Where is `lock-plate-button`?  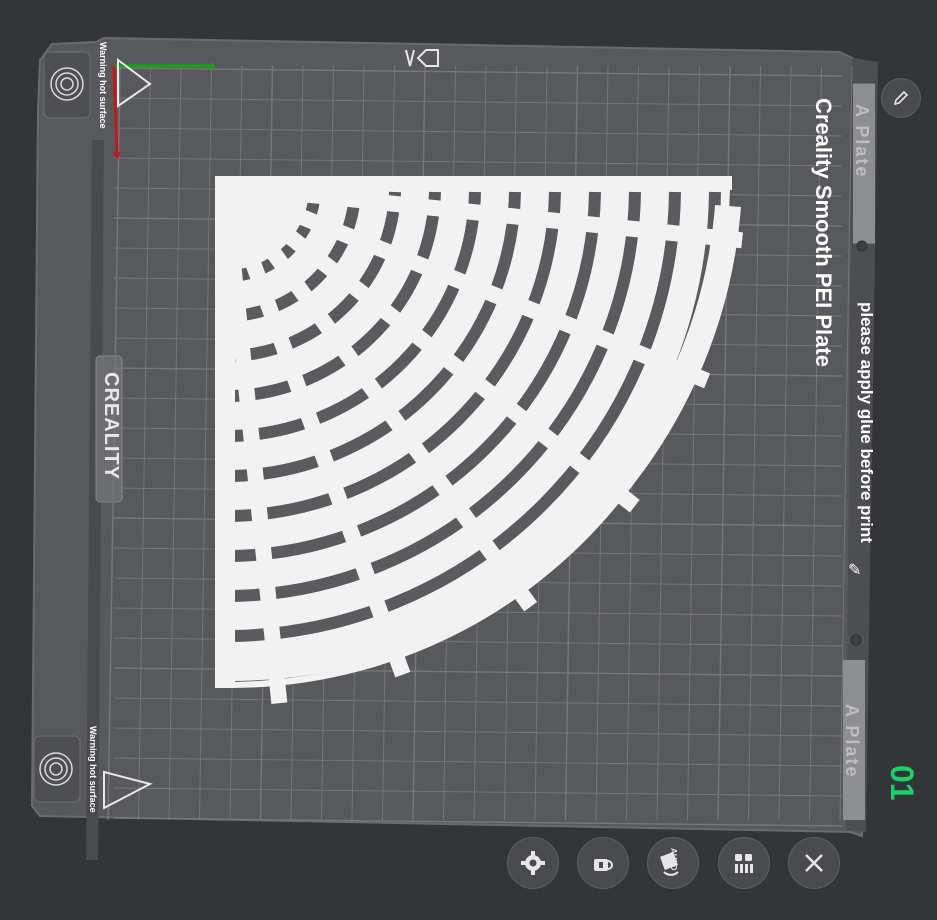 lock-plate-button is located at coordinates (603, 863).